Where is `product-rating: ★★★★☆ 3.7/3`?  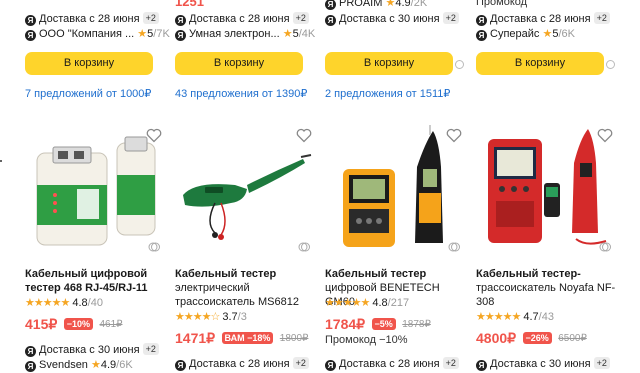 product-rating: ★★★★☆ 3.7/3 is located at coordinates (211, 317).